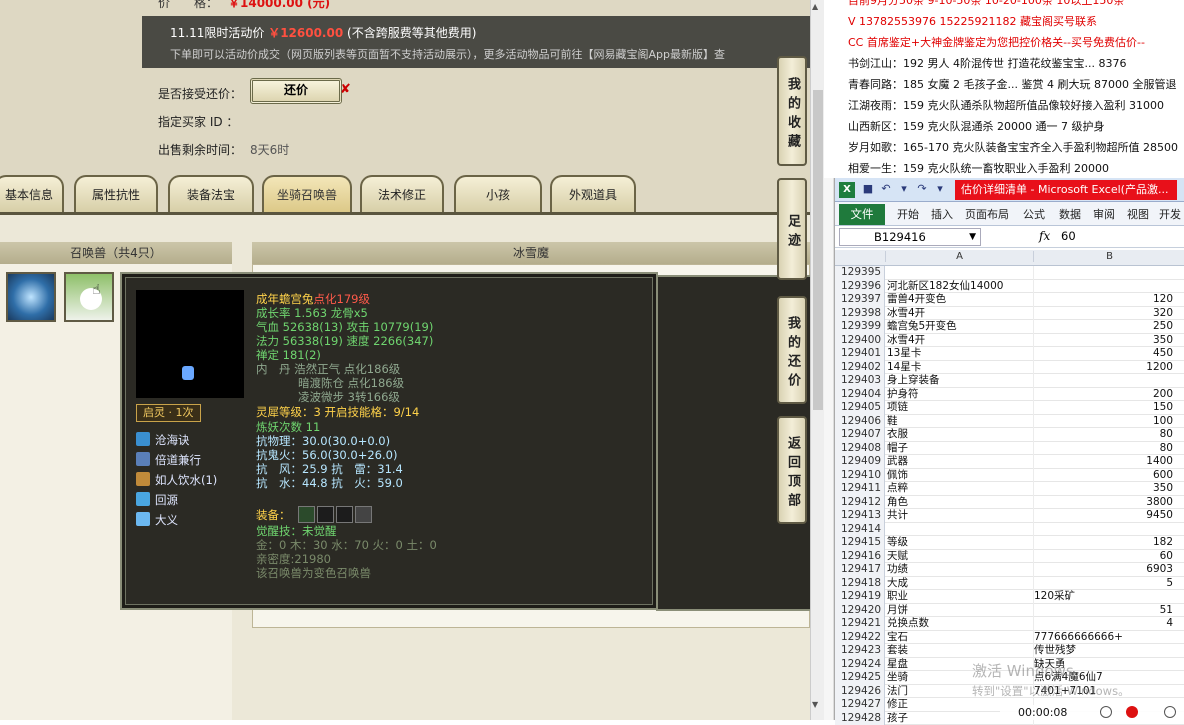 This screenshot has height=725, width=1184. Describe the element at coordinates (860, 395) in the screenshot. I see `row-number: 129404` at that location.